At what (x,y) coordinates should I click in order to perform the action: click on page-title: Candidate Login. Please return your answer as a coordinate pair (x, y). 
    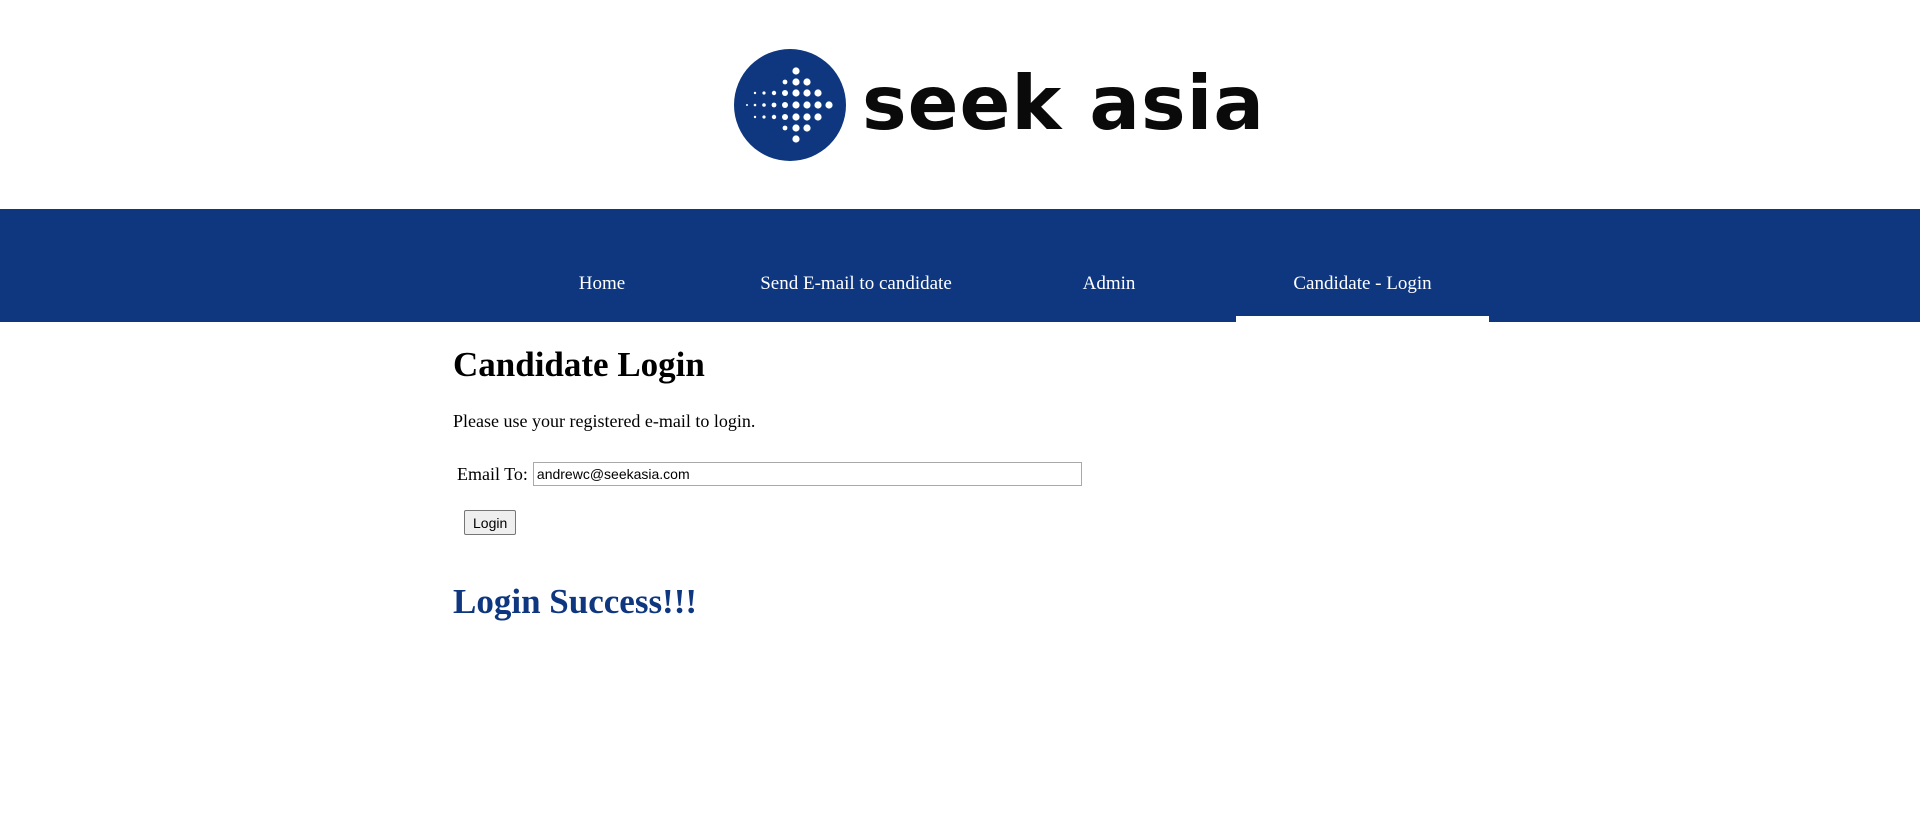
    Looking at the image, I should click on (579, 364).